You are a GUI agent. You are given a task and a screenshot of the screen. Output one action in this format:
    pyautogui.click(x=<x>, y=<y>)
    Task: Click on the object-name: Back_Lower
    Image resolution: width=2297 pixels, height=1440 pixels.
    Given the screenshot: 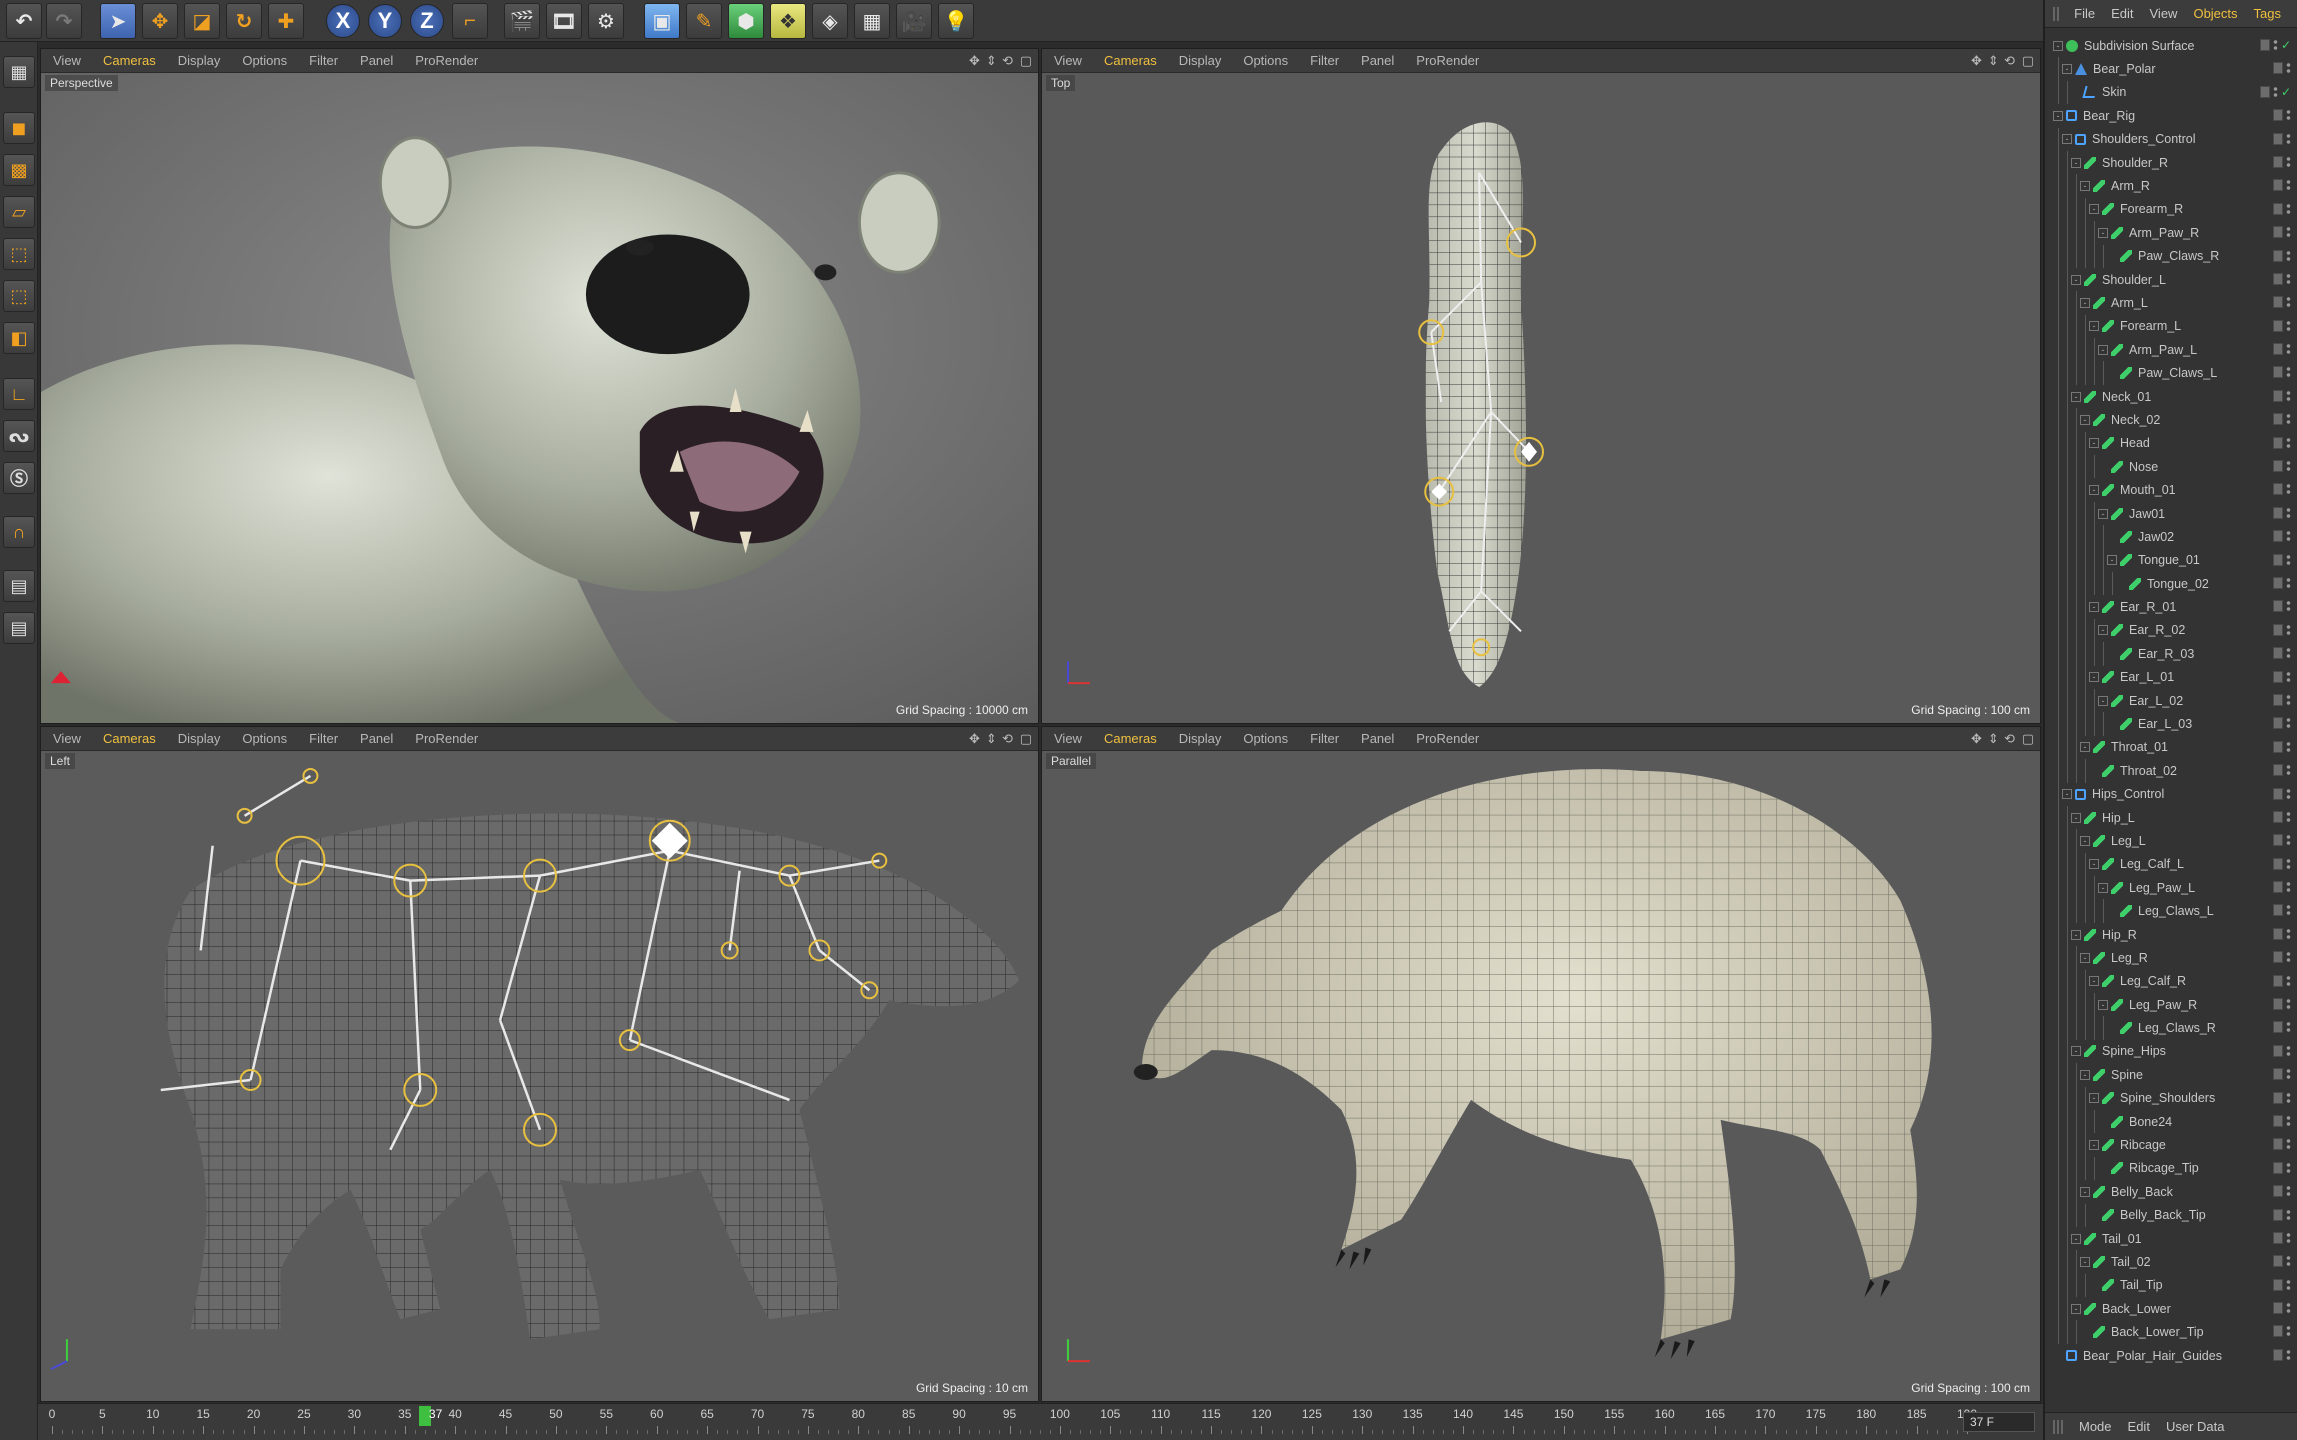 What is the action you would take?
    pyautogui.click(x=2136, y=1309)
    